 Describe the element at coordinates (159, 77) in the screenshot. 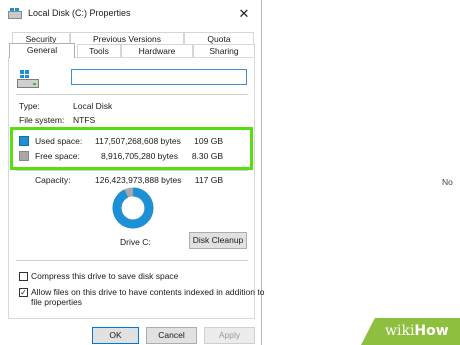

I see `drive-name-input` at that location.